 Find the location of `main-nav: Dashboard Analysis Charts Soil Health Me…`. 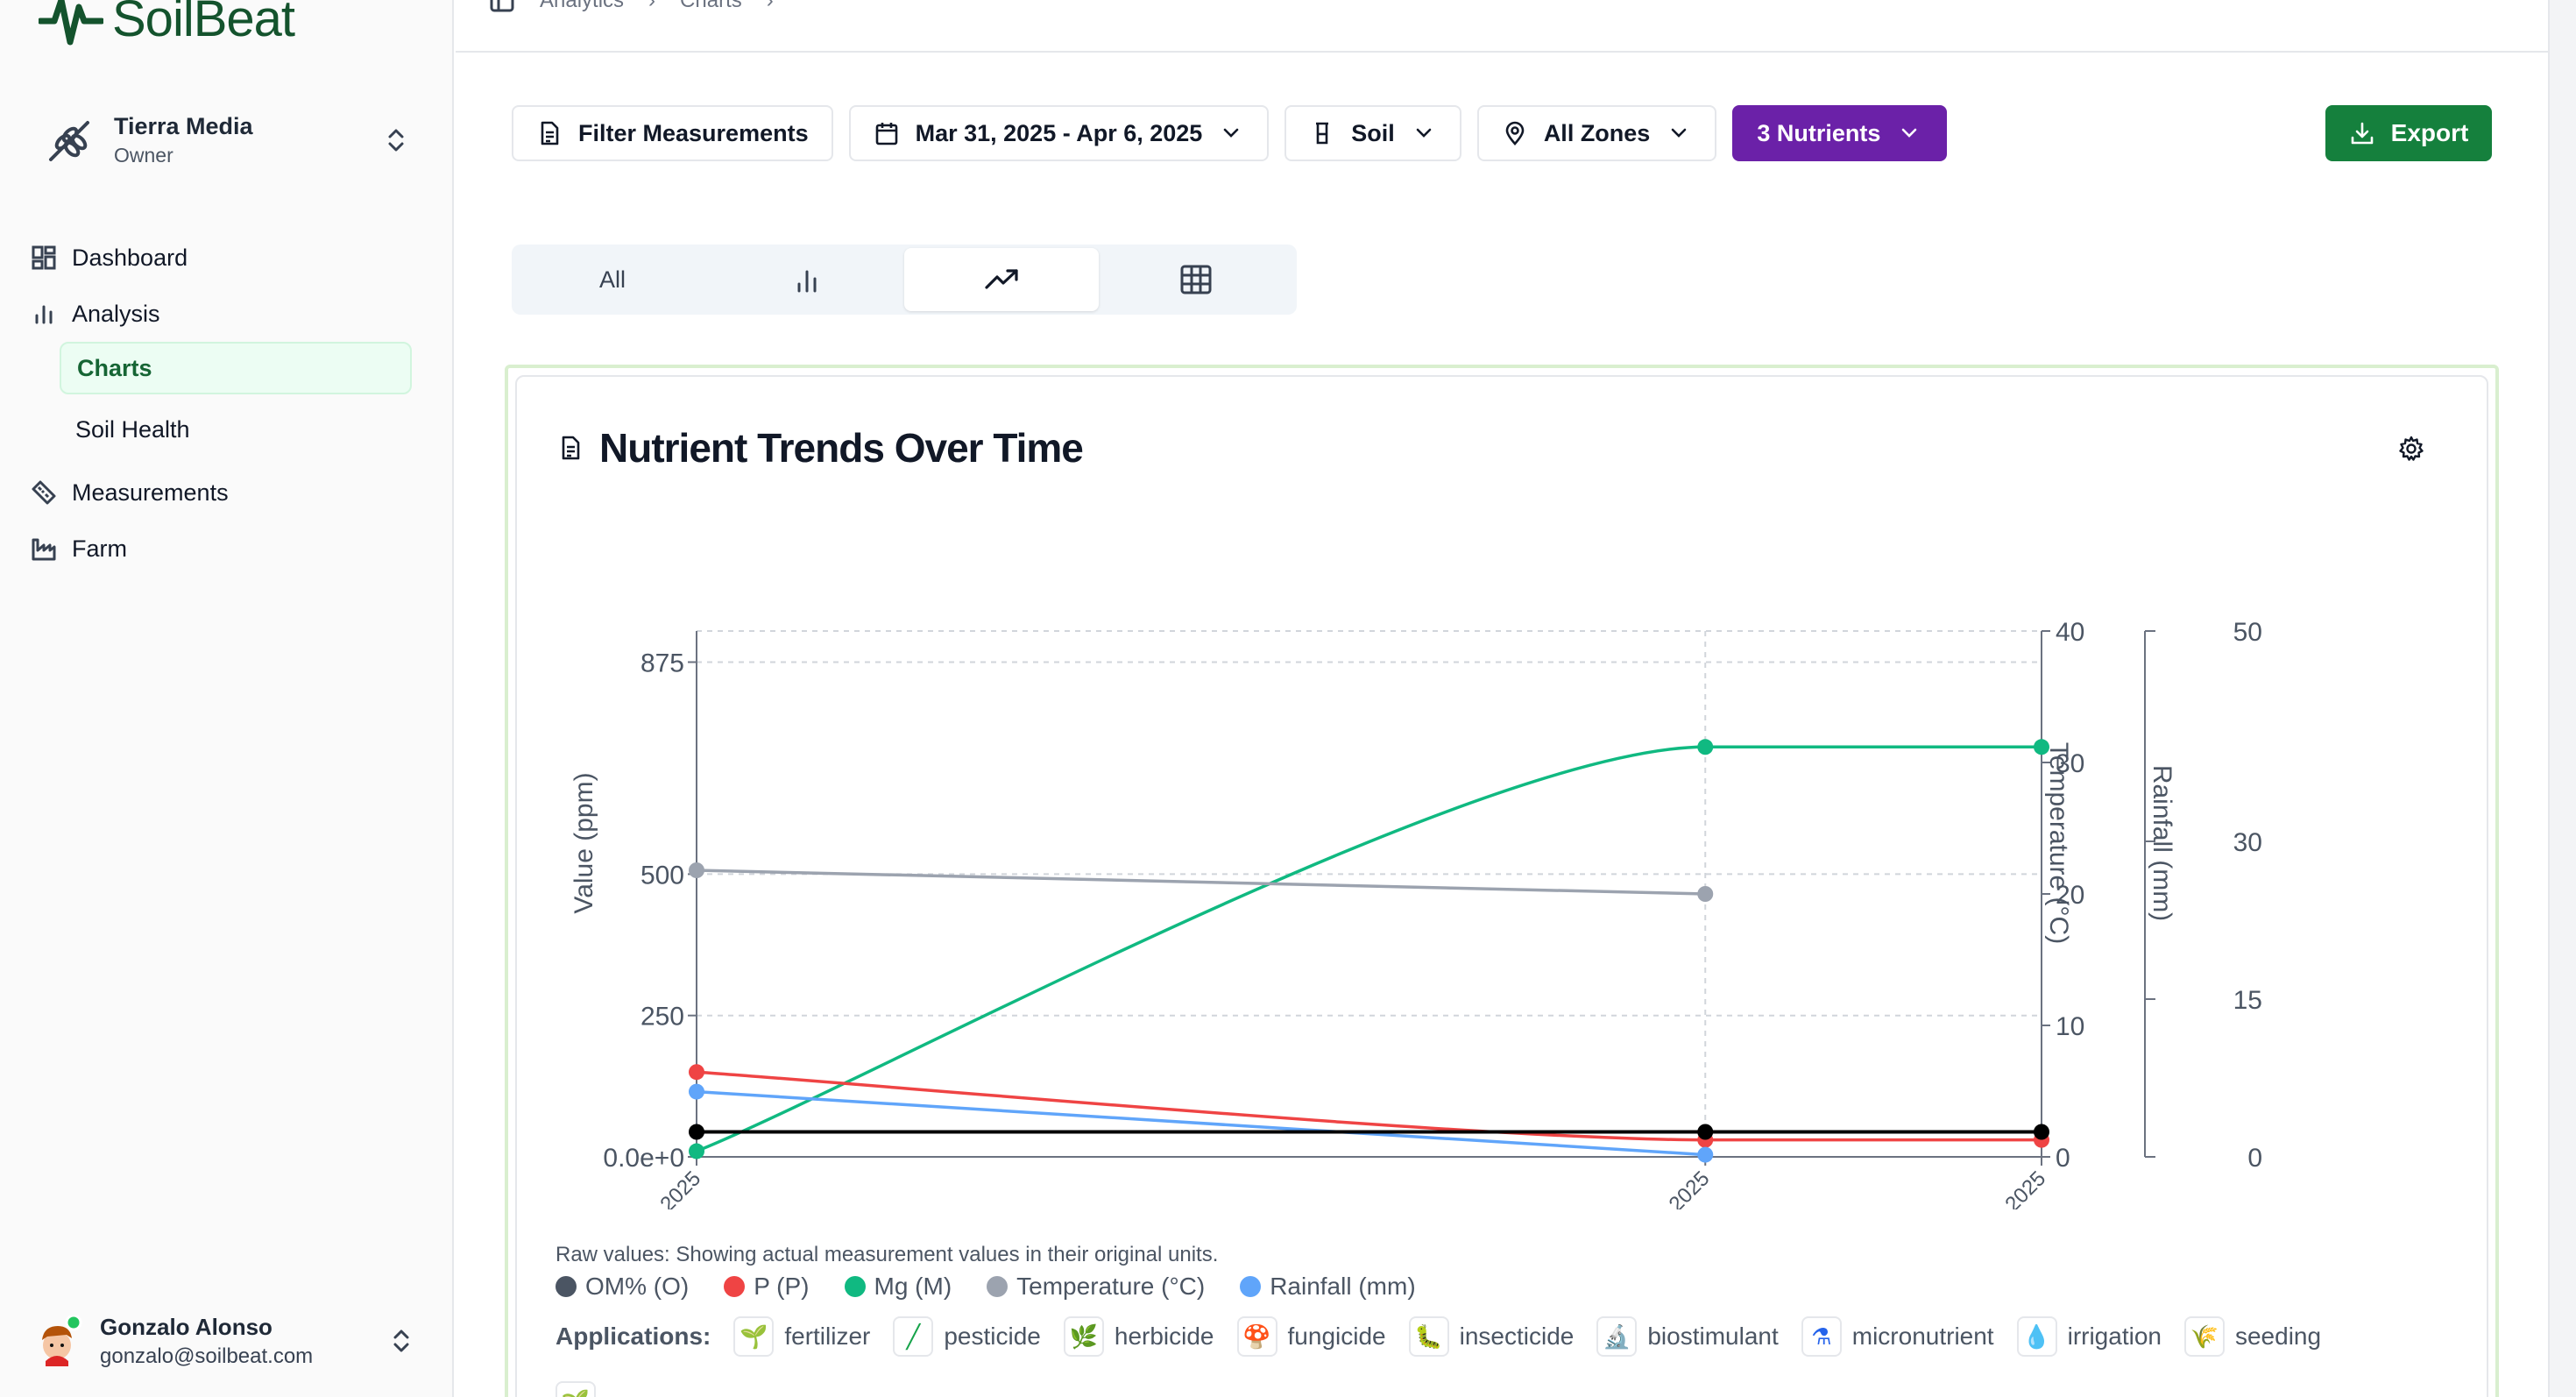

main-nav: Dashboard Analysis Charts Soil Health Me… is located at coordinates (223, 403).